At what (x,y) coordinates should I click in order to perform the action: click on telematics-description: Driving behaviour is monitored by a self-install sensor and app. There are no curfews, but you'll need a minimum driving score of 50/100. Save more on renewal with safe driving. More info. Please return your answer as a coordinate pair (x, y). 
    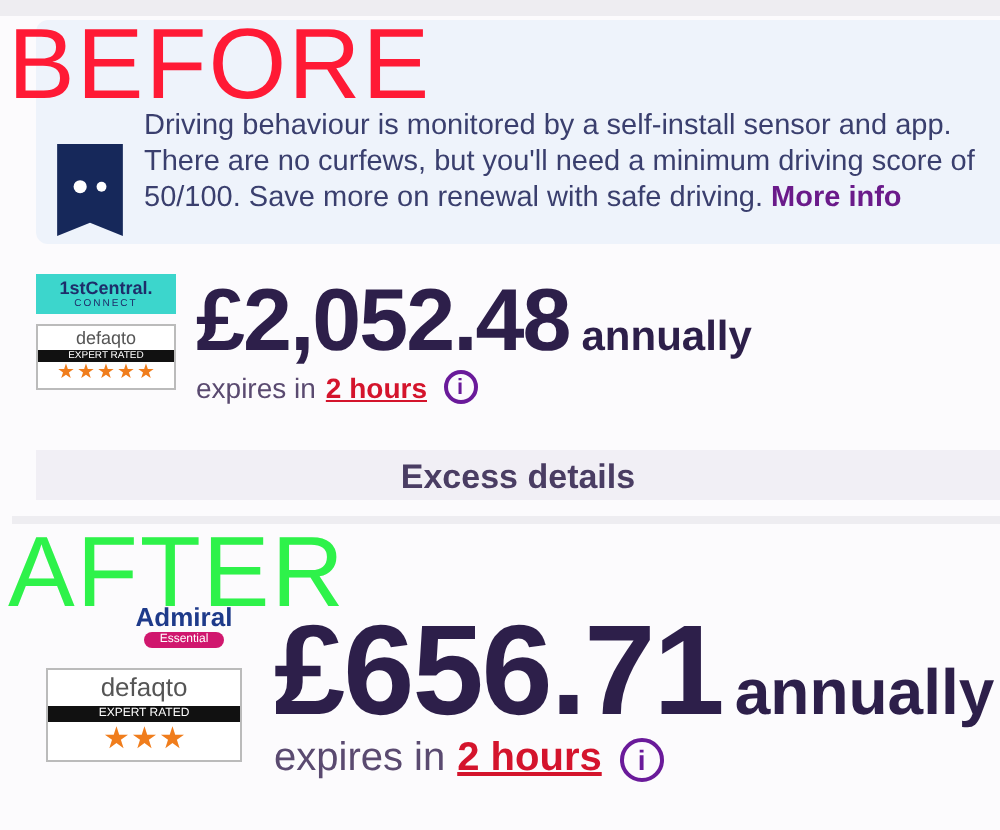
    Looking at the image, I should click on (560, 163).